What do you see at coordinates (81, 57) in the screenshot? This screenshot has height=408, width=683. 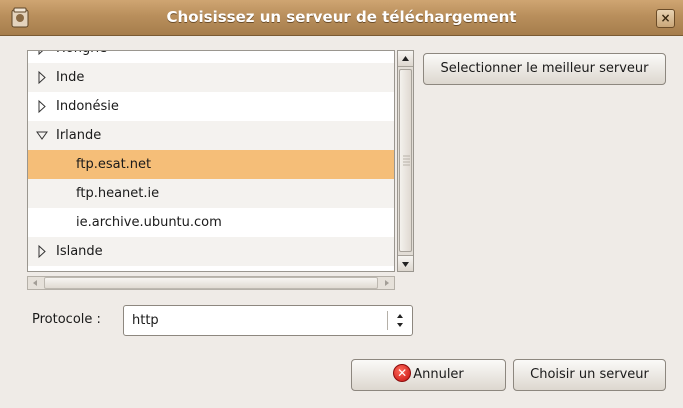 I see `tree-row-label: Hongrie` at bounding box center [81, 57].